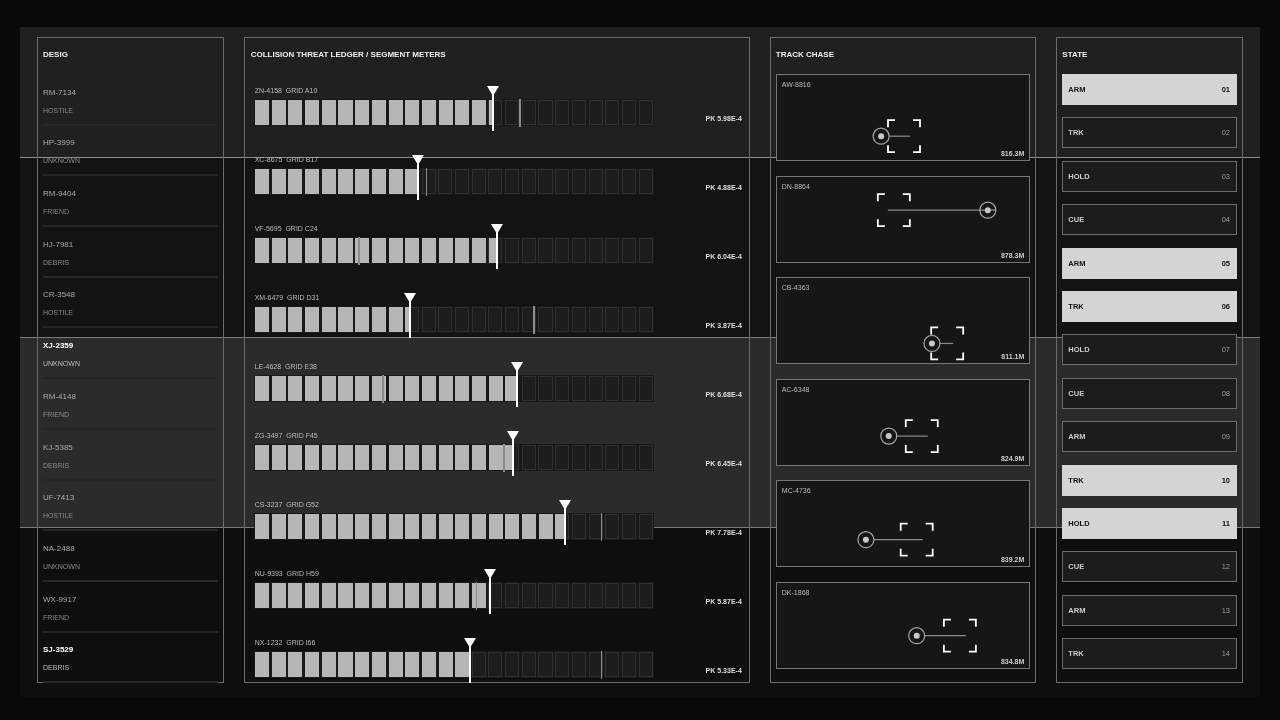  What do you see at coordinates (59, 548) in the screenshot?
I see `designation-code: NA-2488` at bounding box center [59, 548].